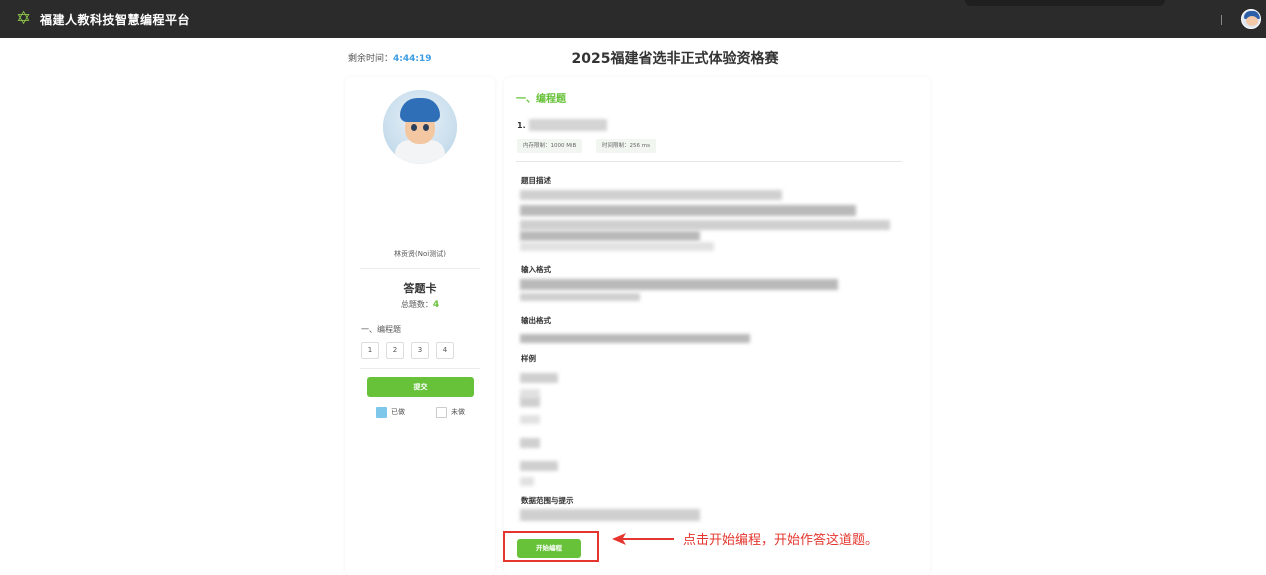  Describe the element at coordinates (395, 350) in the screenshot. I see `question-nav-2: 2` at that location.